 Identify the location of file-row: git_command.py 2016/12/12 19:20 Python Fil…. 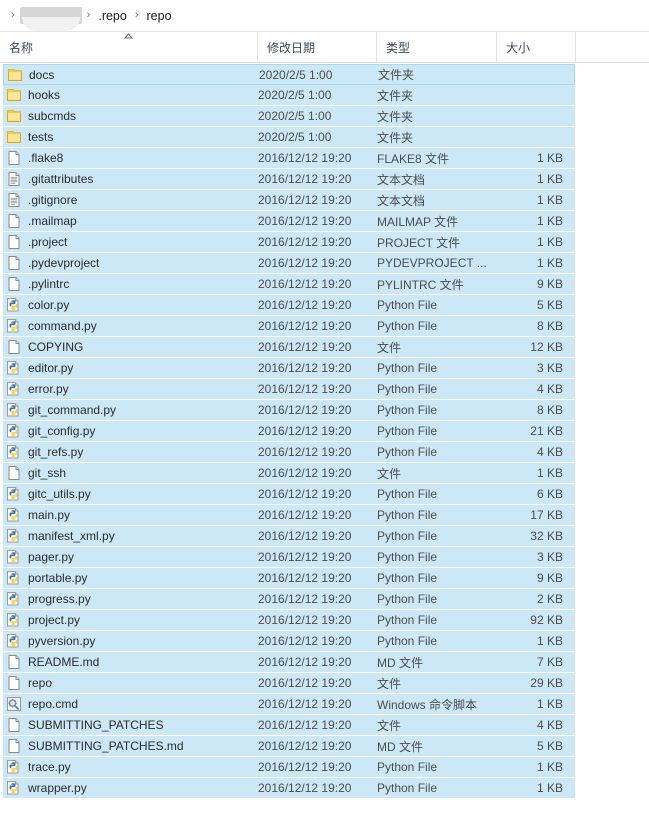
(289, 410).